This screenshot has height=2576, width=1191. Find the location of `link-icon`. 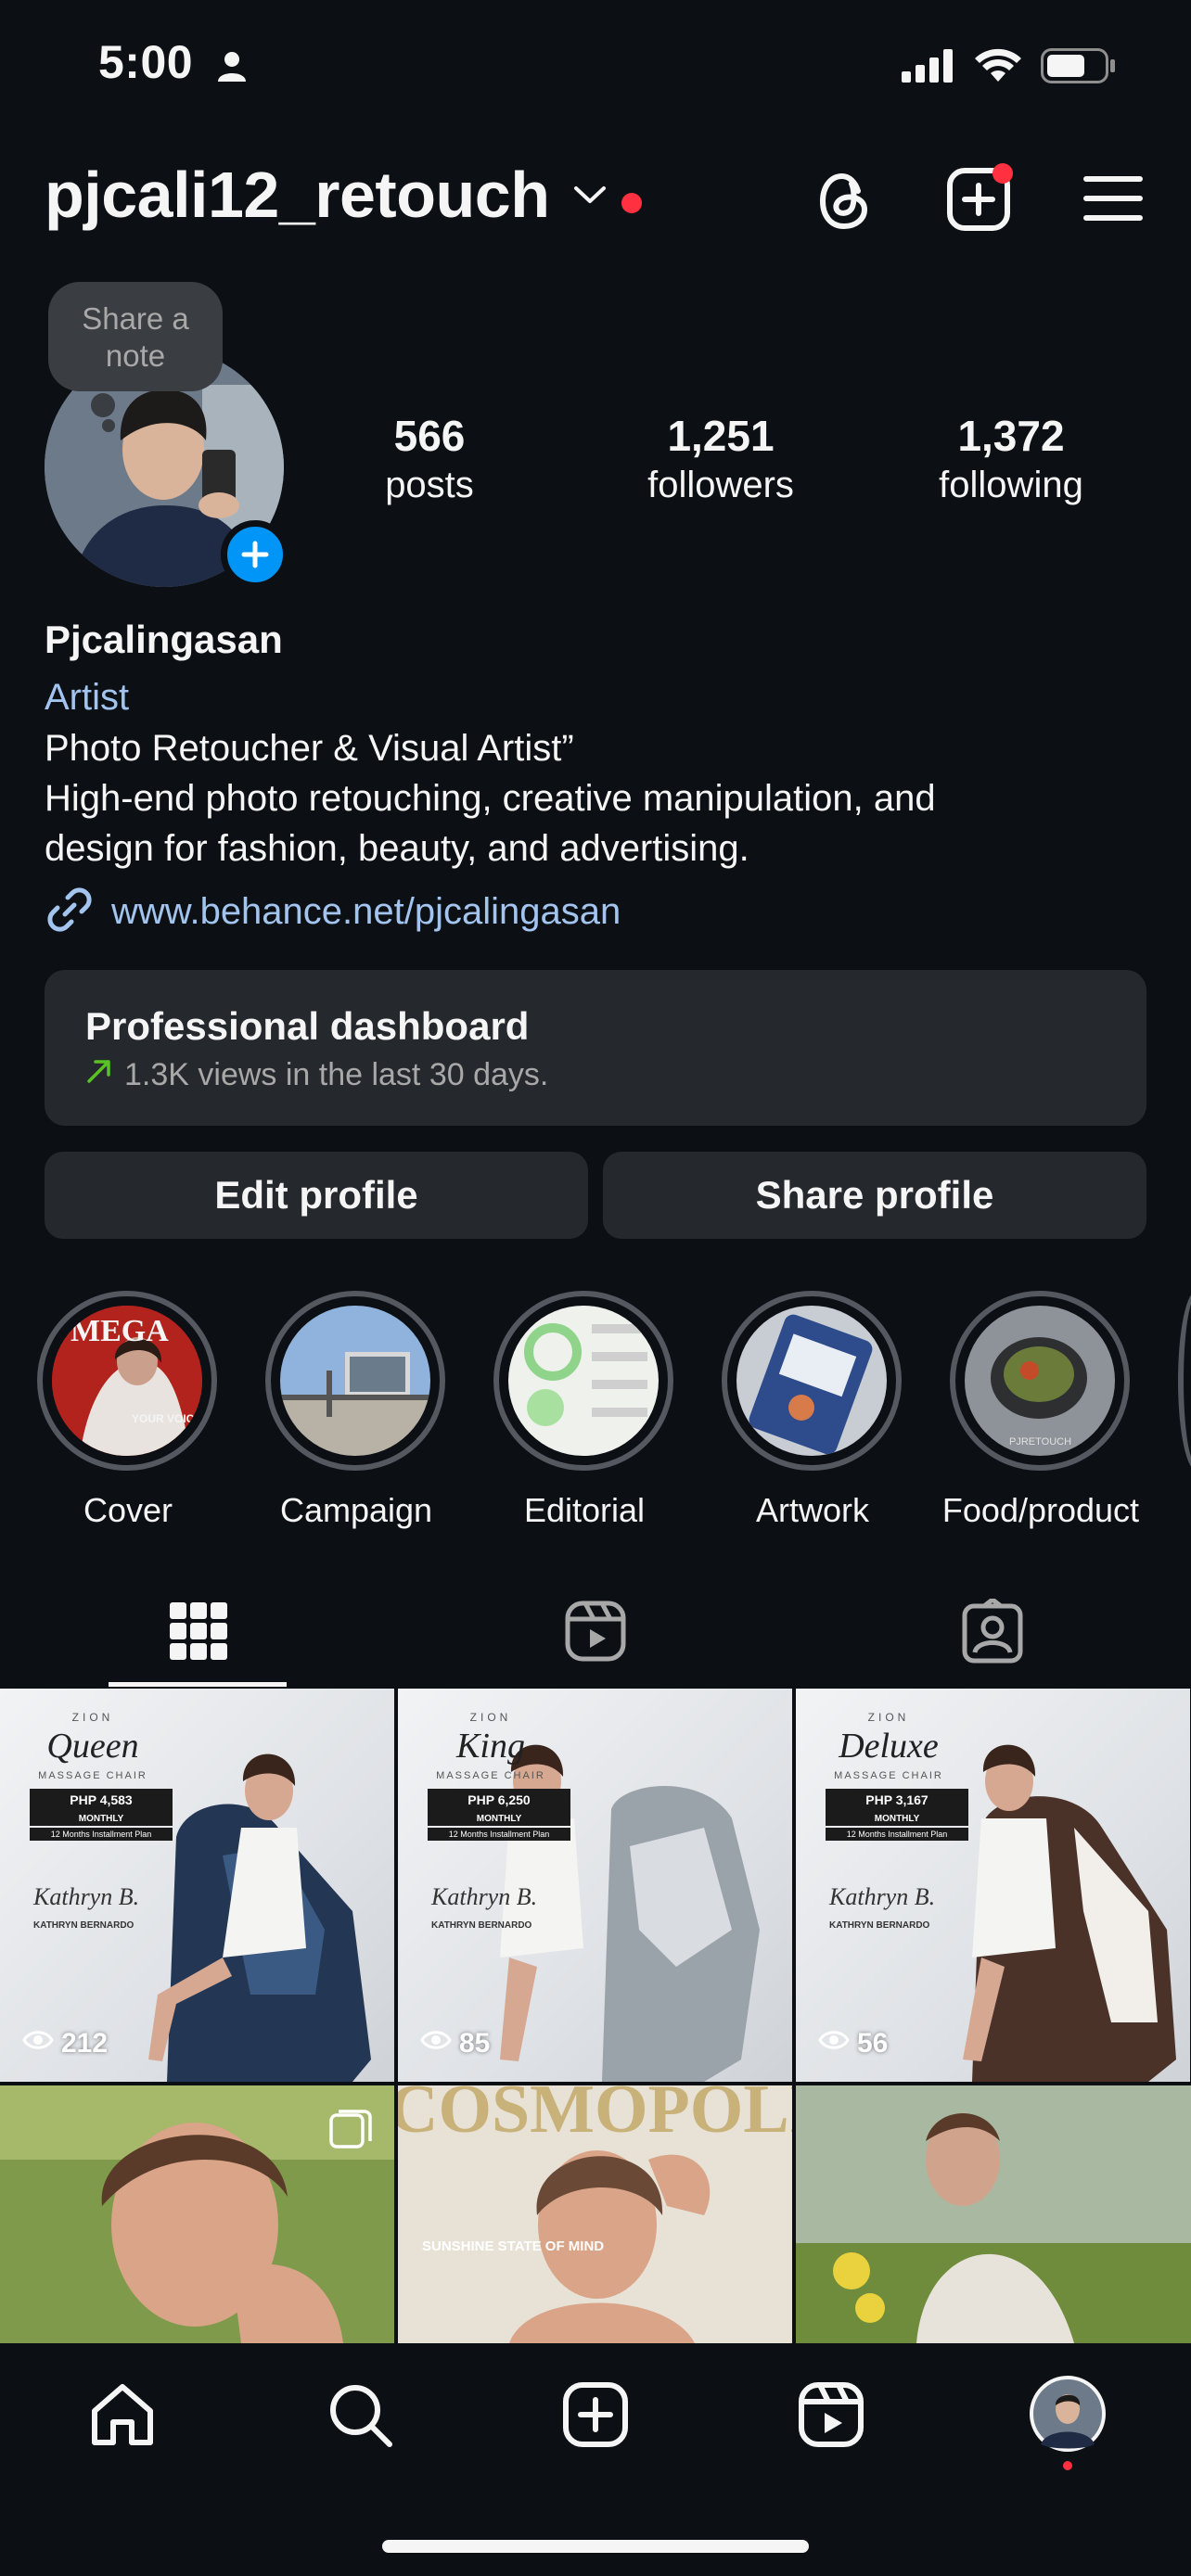

link-icon is located at coordinates (70, 912).